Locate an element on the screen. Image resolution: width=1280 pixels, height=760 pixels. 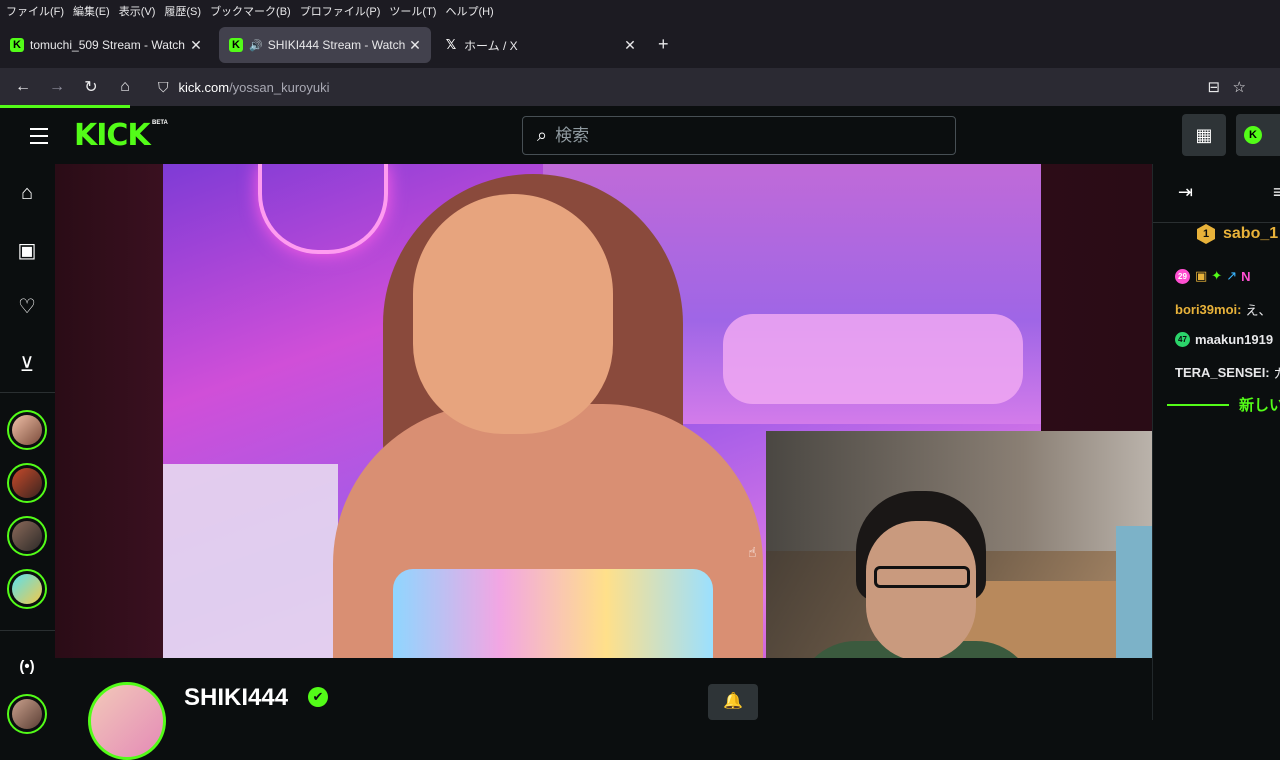
reload-icon: ↻ is located at coordinates (91, 87).